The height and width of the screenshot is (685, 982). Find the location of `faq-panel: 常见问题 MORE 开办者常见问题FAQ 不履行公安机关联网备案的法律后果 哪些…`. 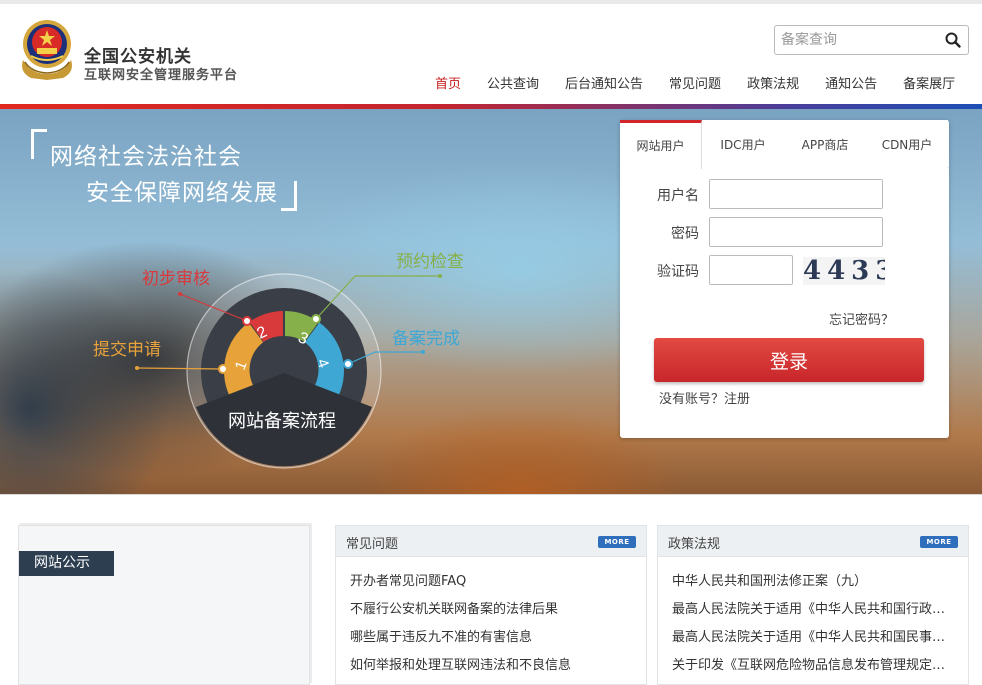

faq-panel: 常见问题 MORE 开办者常见问题FAQ 不履行公安机关联网备案的法律后果 哪些… is located at coordinates (491, 605).